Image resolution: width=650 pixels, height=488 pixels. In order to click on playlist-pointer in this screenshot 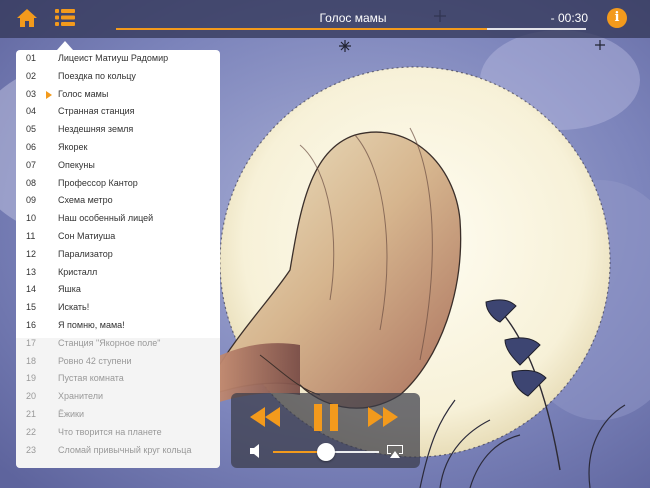, I will do `click(65, 45)`.